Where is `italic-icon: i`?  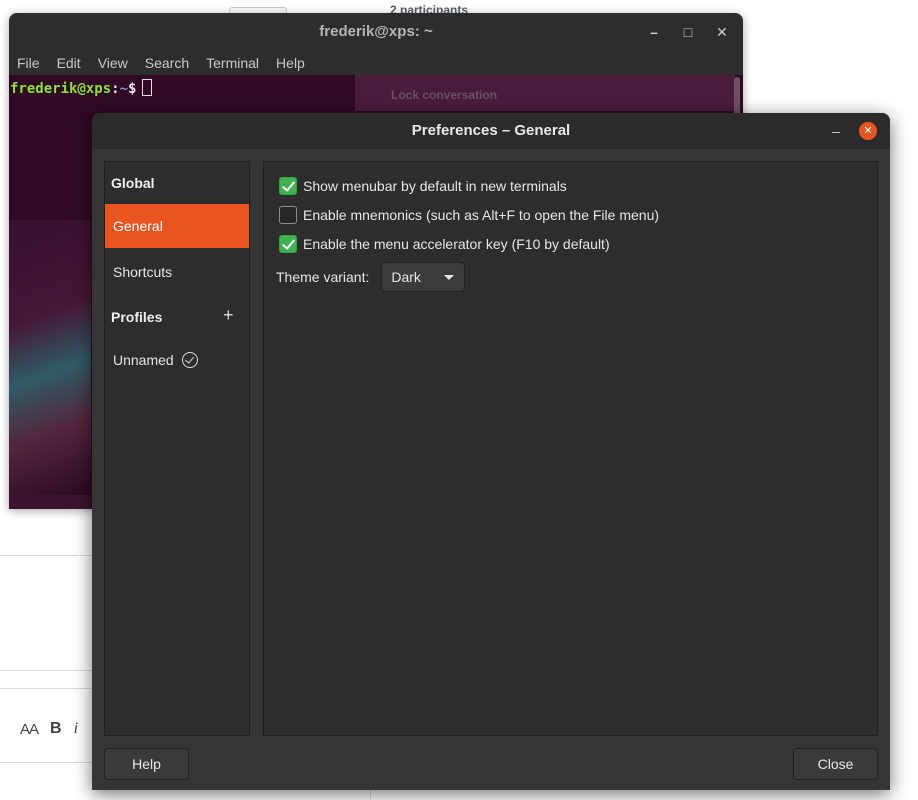 italic-icon: i is located at coordinates (76, 729).